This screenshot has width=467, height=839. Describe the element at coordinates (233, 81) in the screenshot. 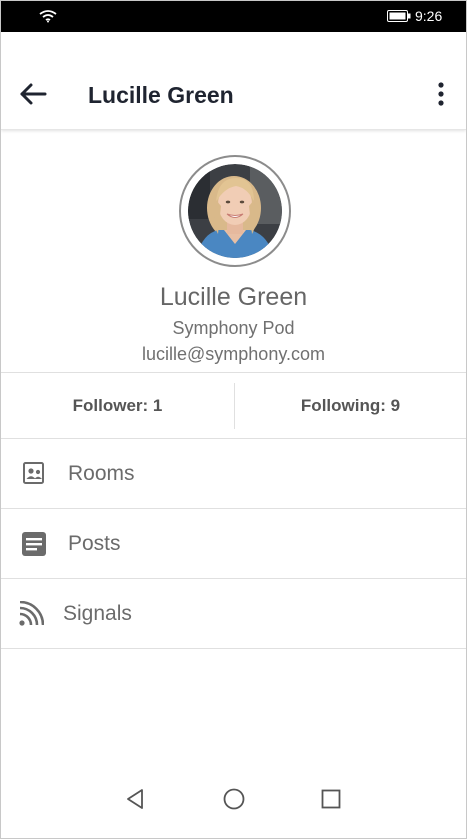

I see `app-bar: Lucille Green` at that location.